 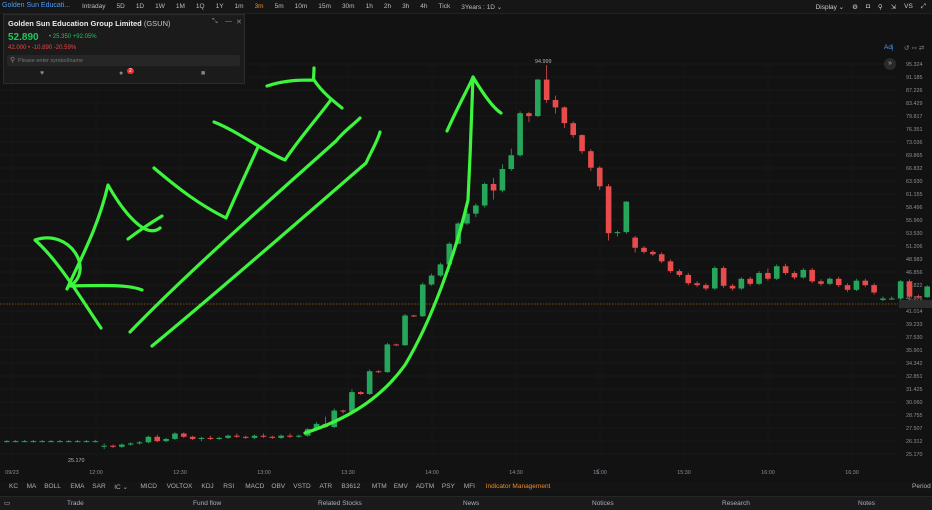 I want to click on interval-4: 1M, so click(x=180, y=7).